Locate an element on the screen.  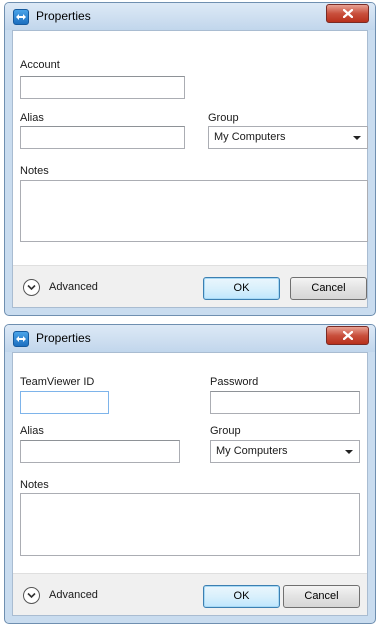
teamviewer-id-input is located at coordinates (64, 402).